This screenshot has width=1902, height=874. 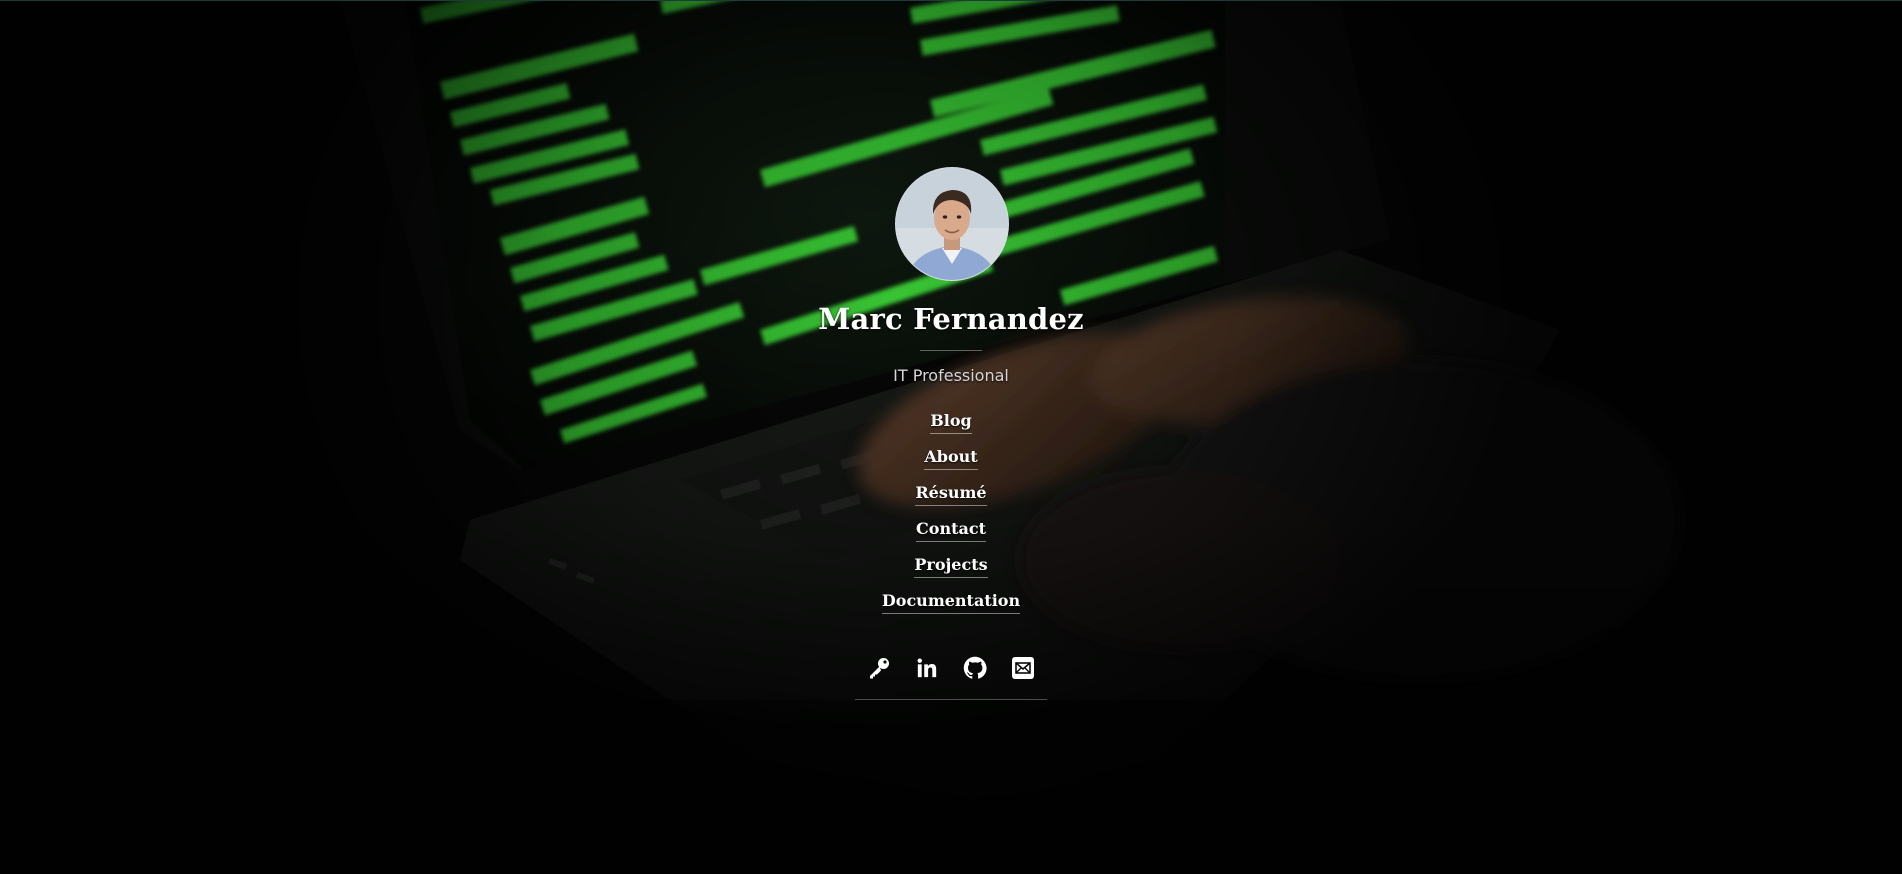 I want to click on nav-link-about: About, so click(x=951, y=458).